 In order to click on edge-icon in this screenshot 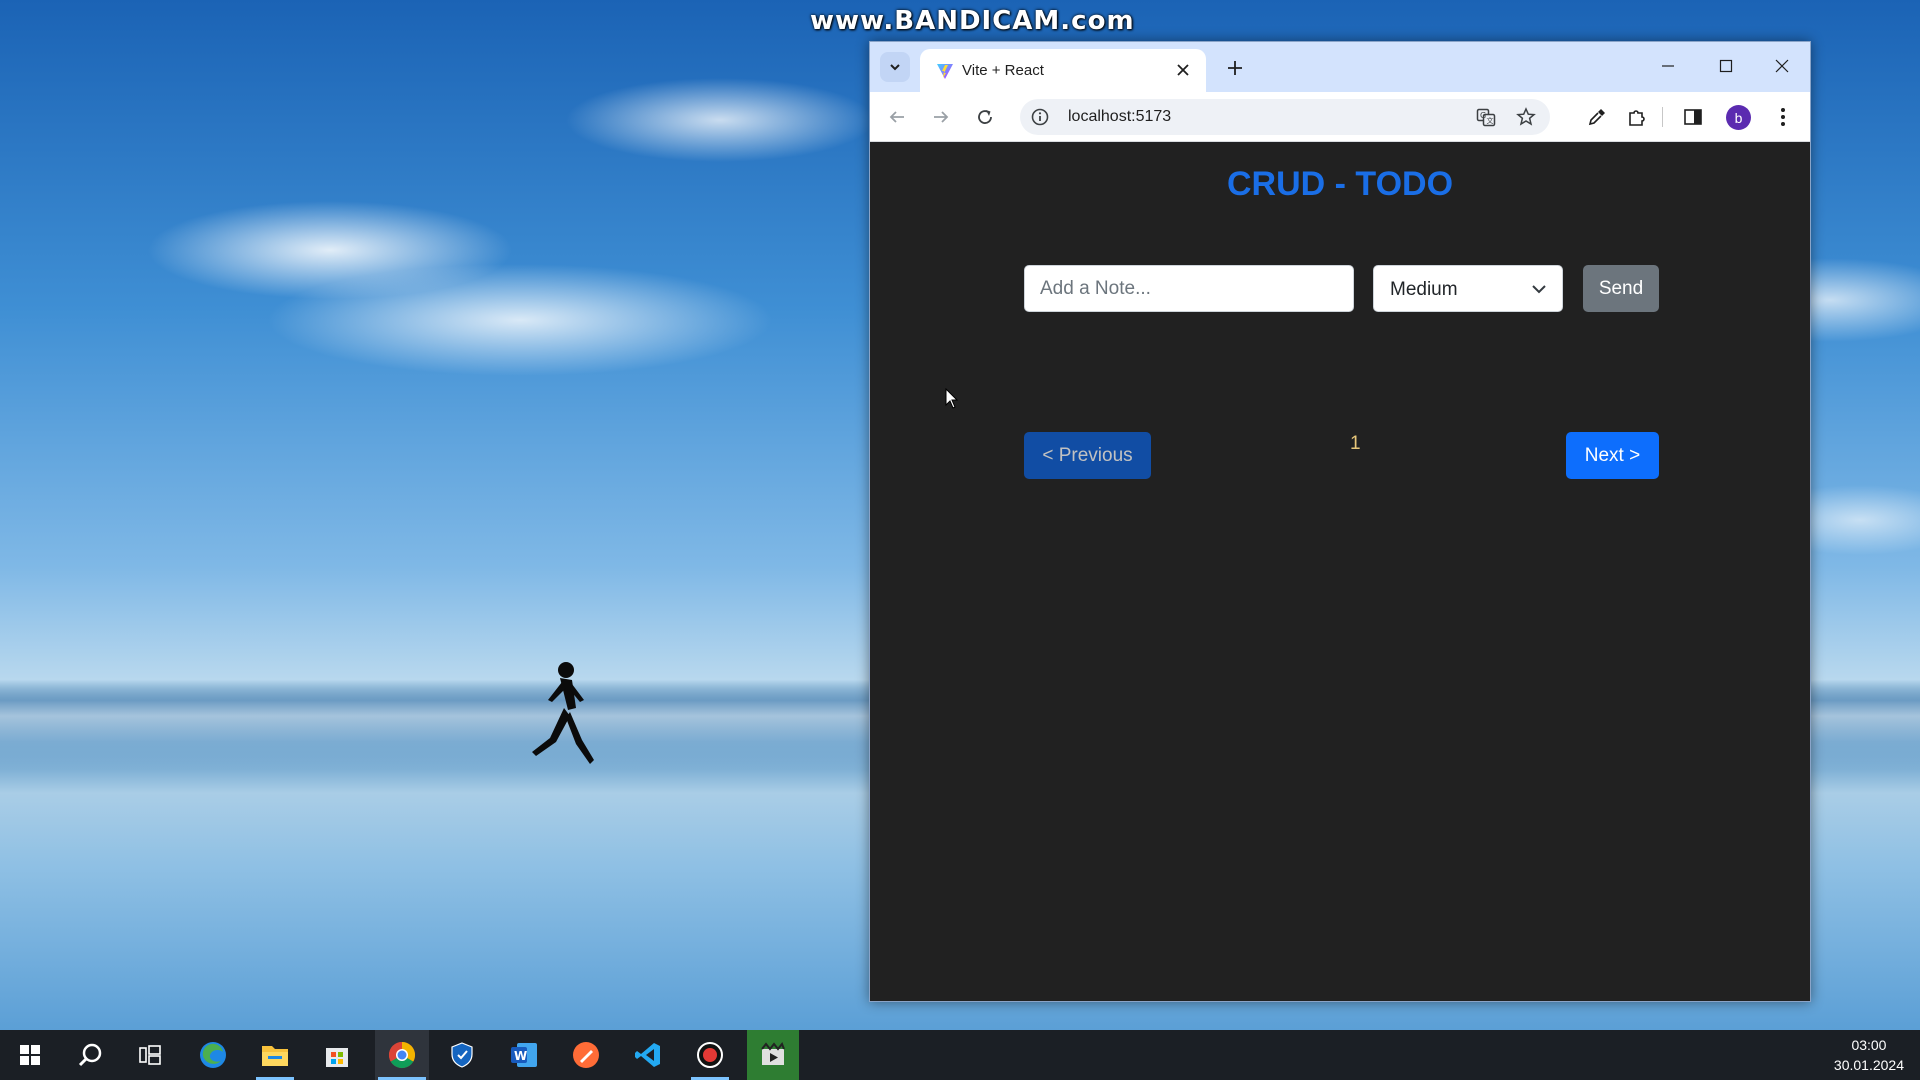, I will do `click(213, 1055)`.